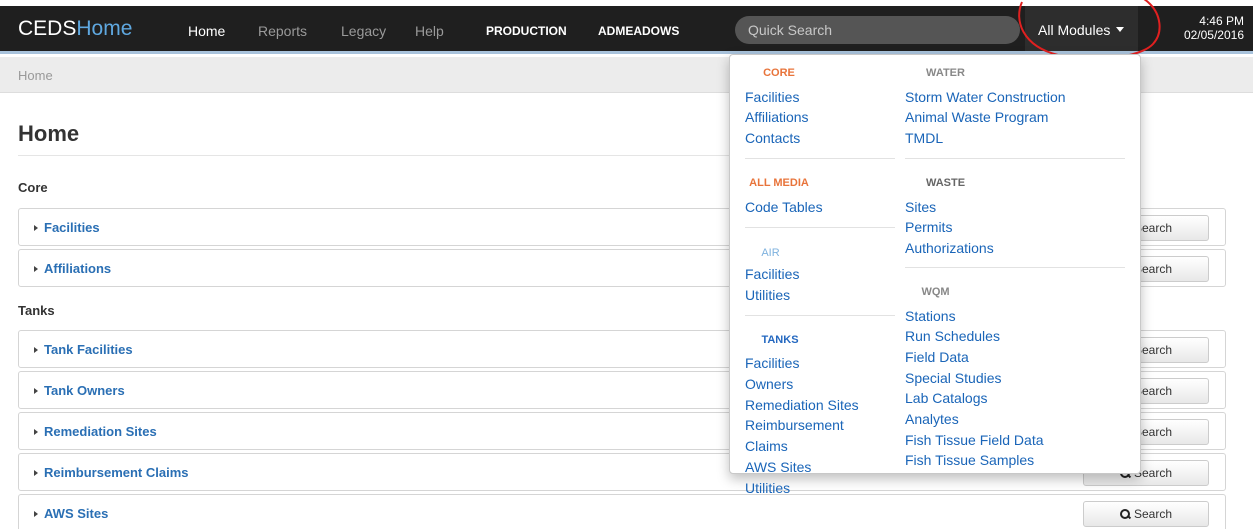 The height and width of the screenshot is (529, 1253). What do you see at coordinates (946, 398) in the screenshot?
I see `menu-wqm-lab-catalogs: Lab Catalogs` at bounding box center [946, 398].